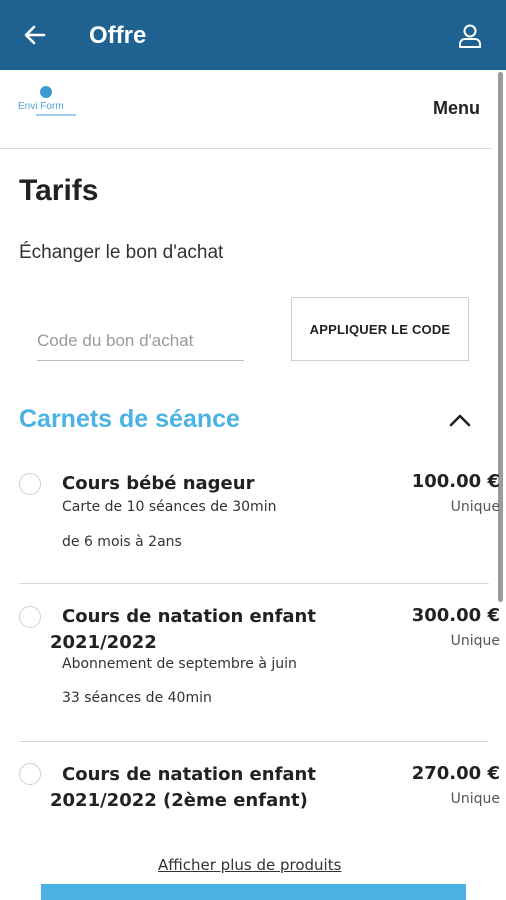 This screenshot has width=506, height=900. What do you see at coordinates (122, 542) in the screenshot?
I see `product-description: de 6 mois à 2ans` at bounding box center [122, 542].